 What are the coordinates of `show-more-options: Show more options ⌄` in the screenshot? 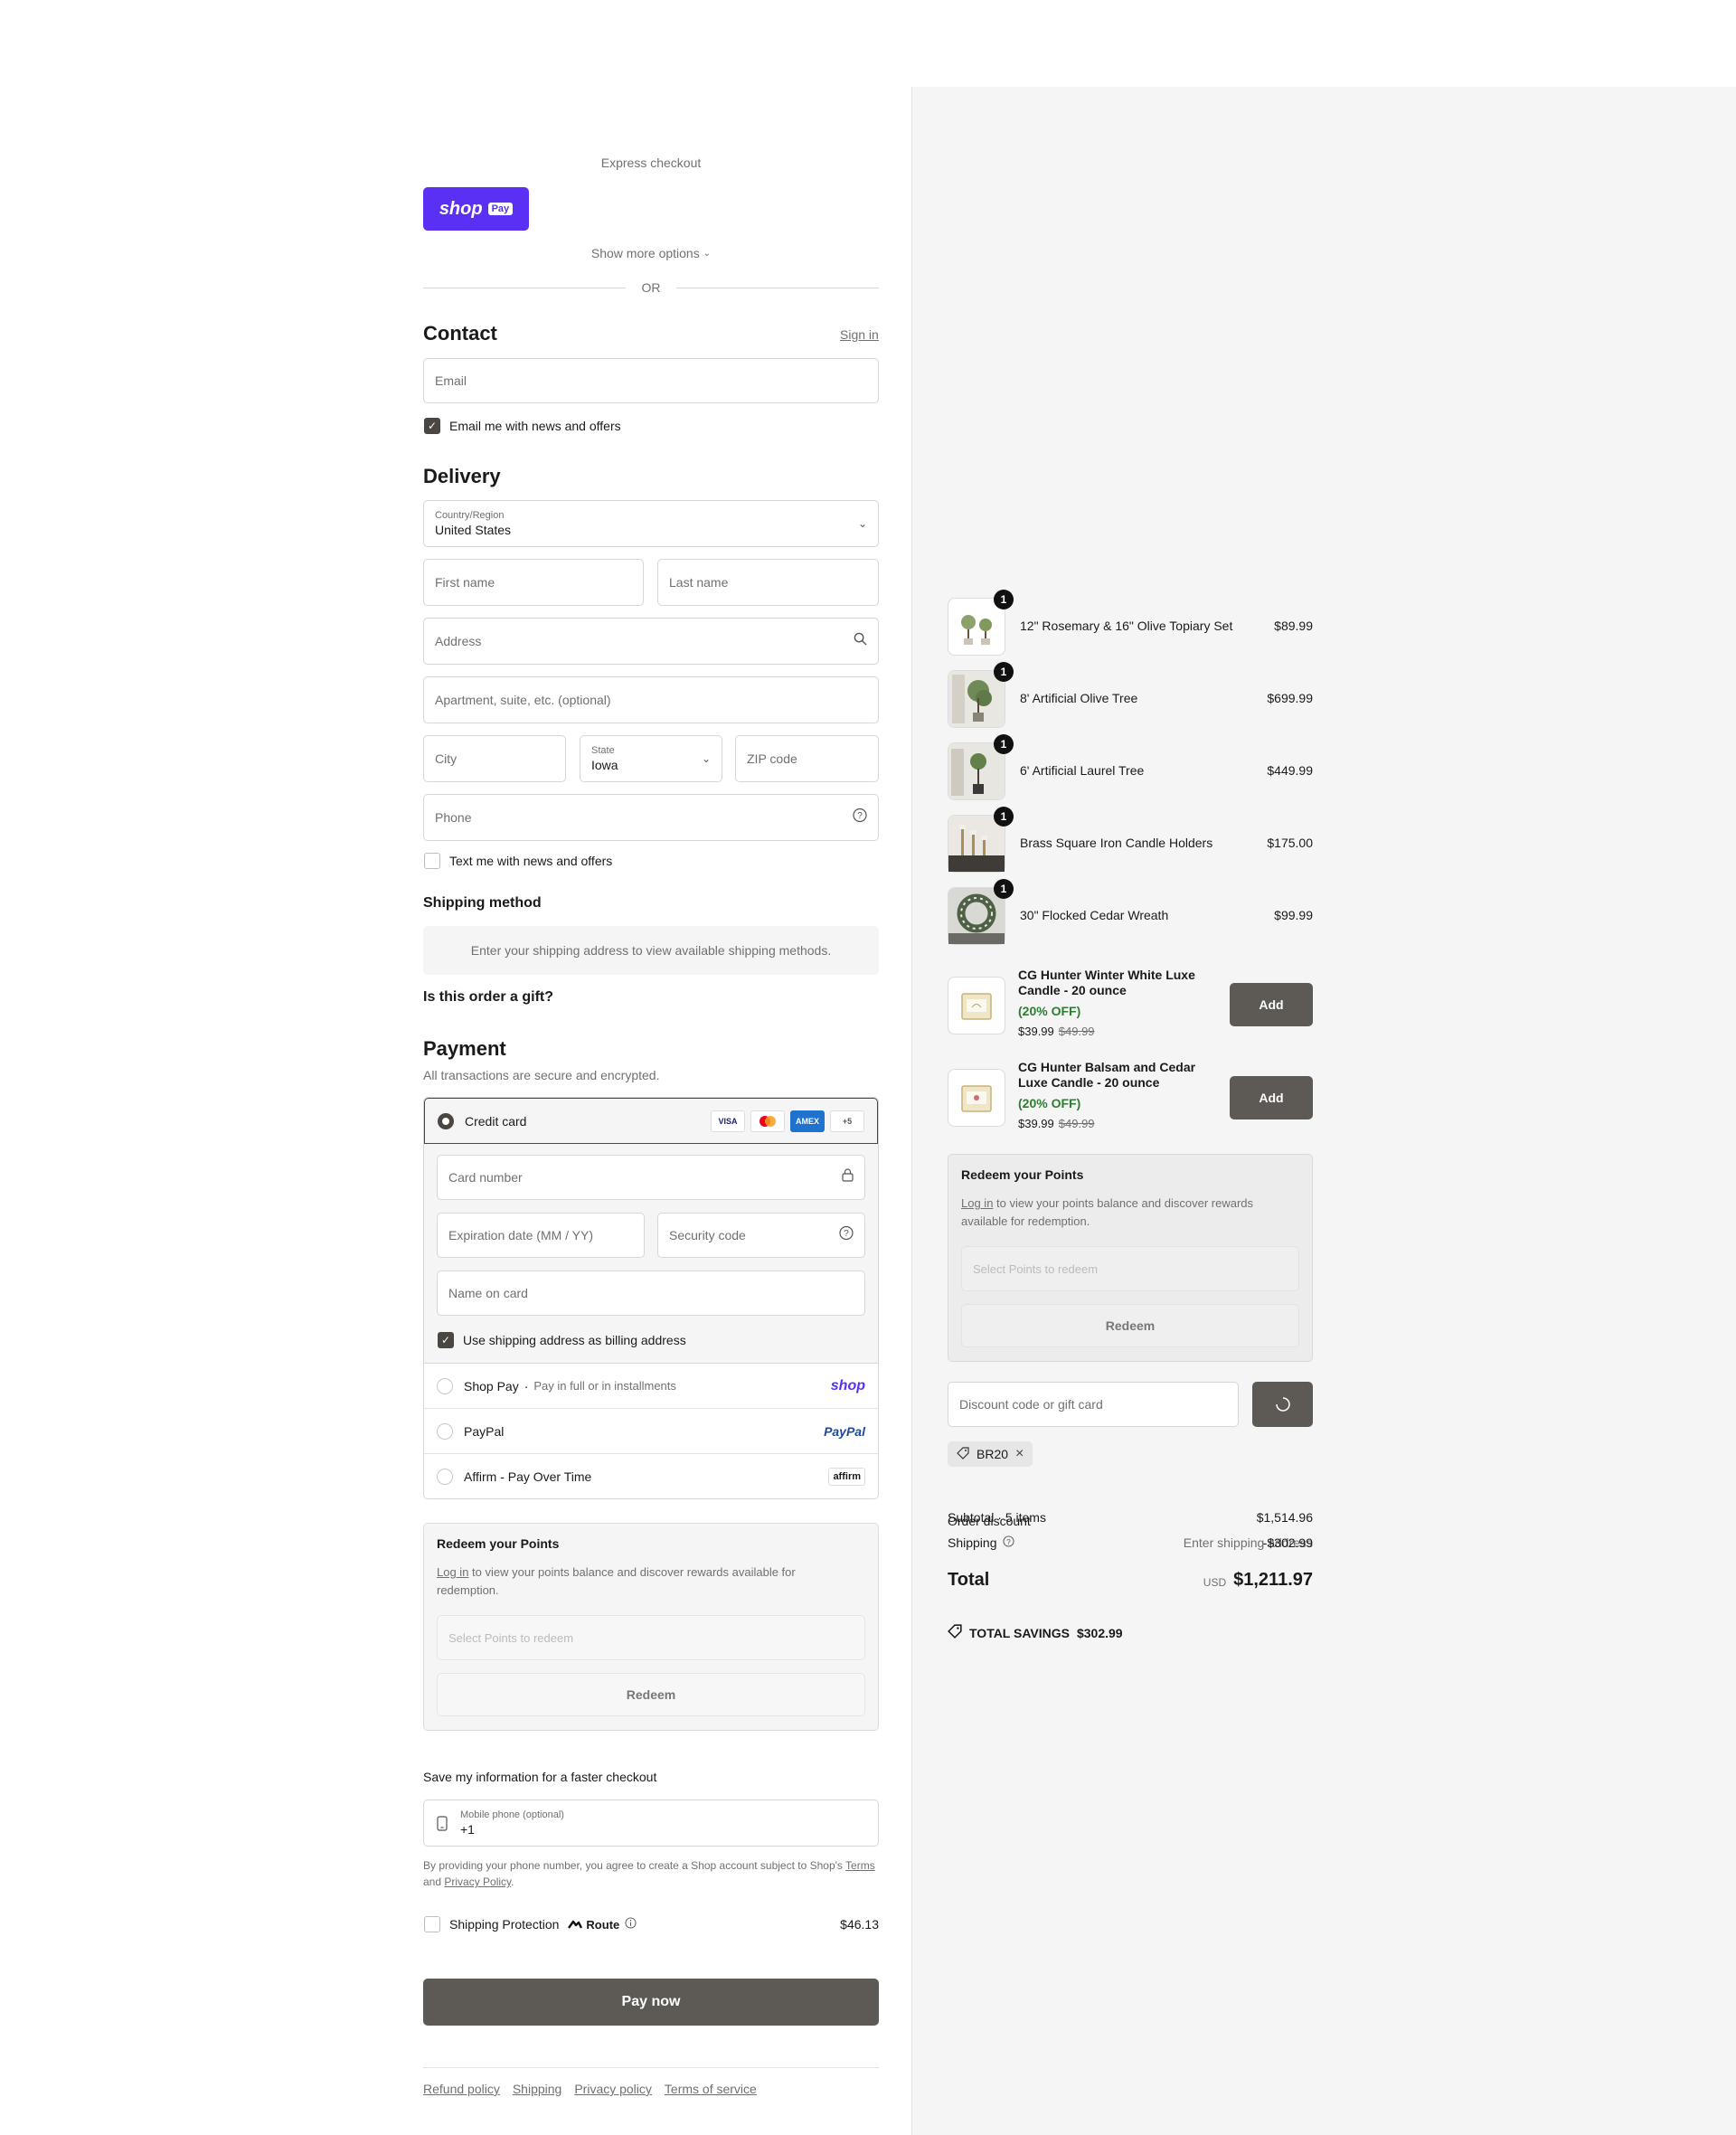 It's located at (651, 253).